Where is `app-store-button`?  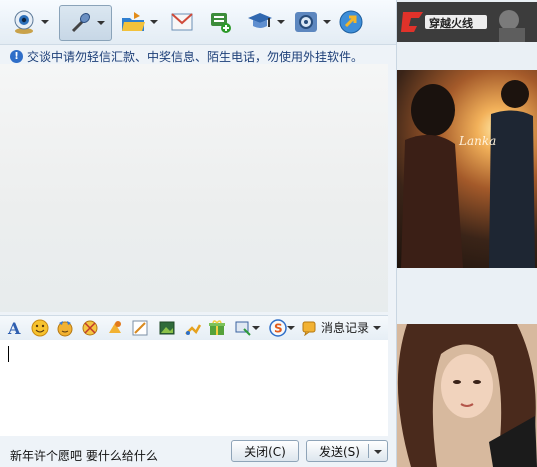
app-store-button is located at coordinates (265, 22).